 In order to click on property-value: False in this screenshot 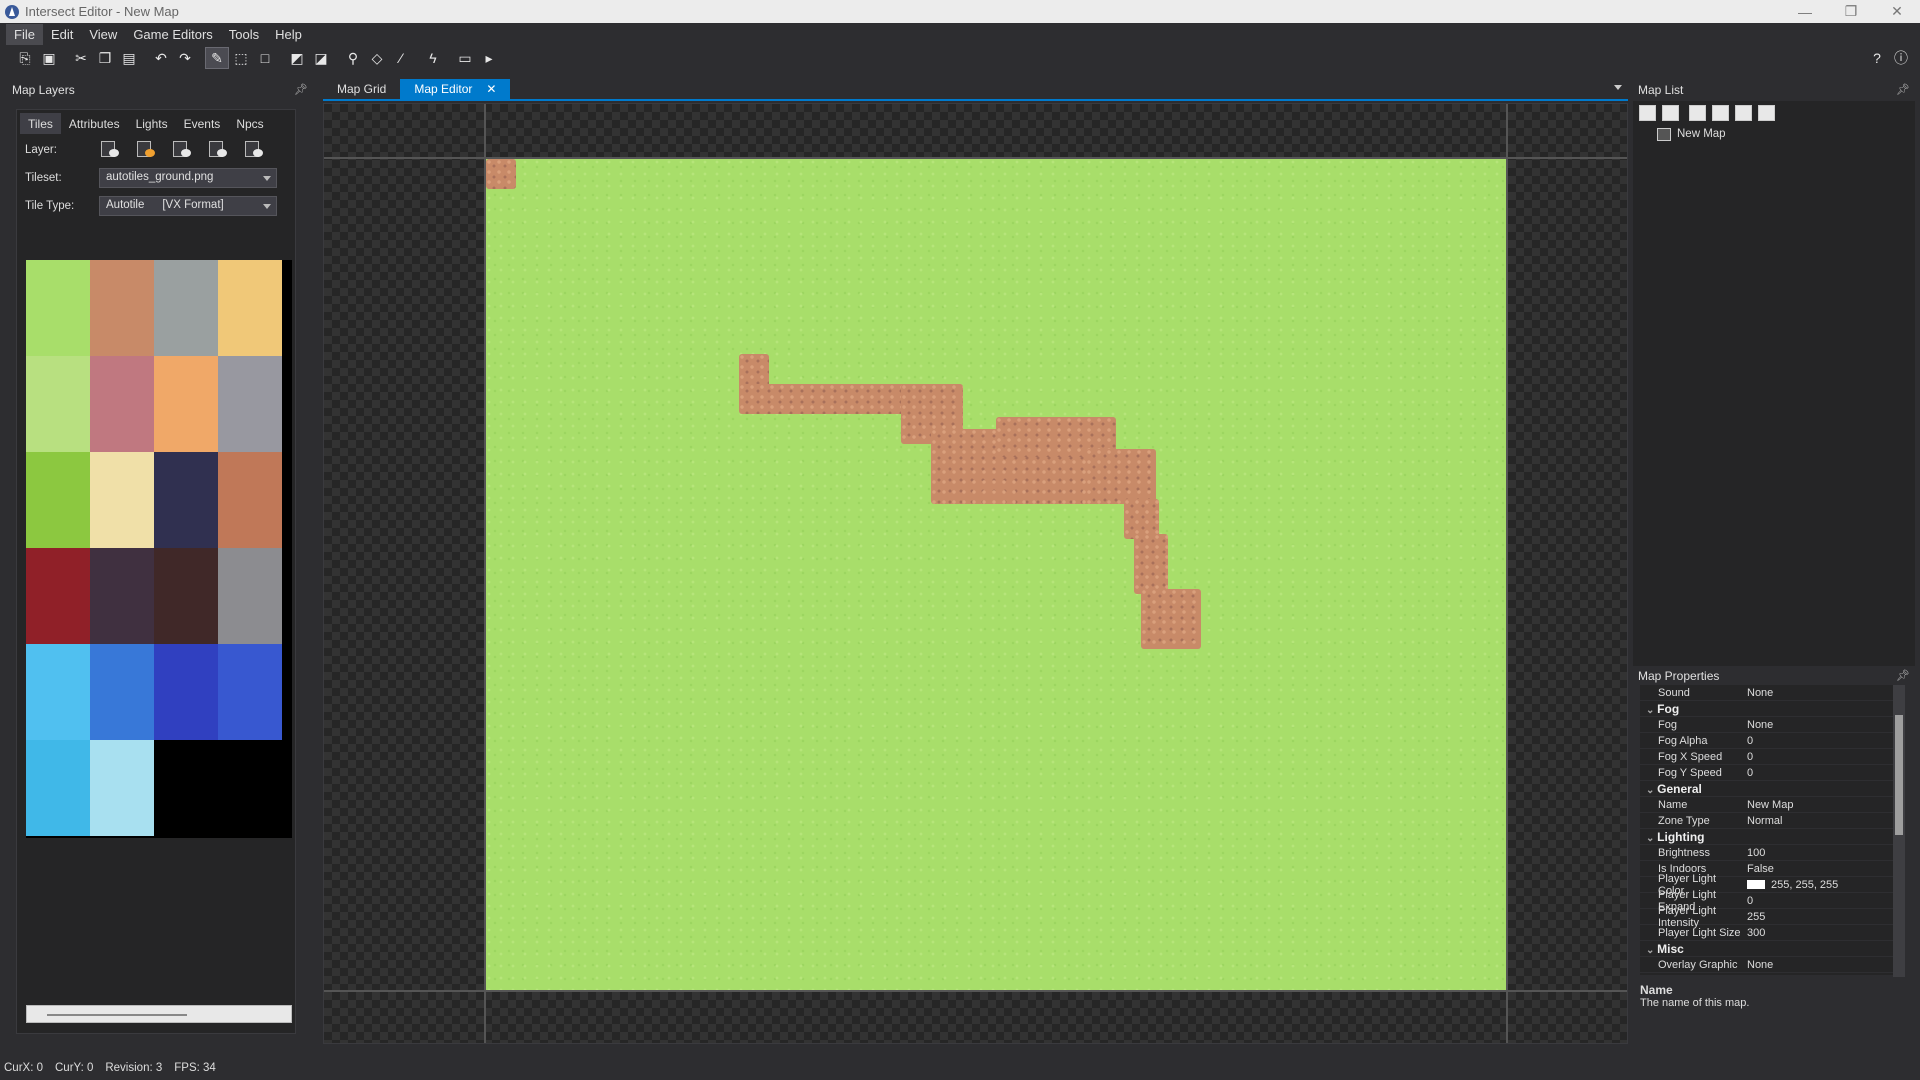, I will do `click(1822, 869)`.